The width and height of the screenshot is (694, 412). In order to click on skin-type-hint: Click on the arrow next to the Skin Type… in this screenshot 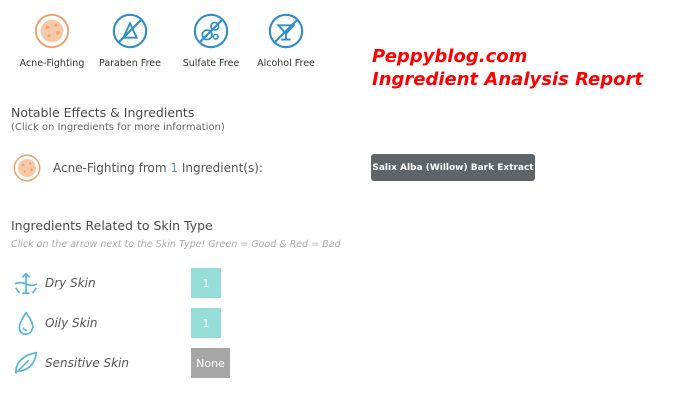, I will do `click(176, 244)`.